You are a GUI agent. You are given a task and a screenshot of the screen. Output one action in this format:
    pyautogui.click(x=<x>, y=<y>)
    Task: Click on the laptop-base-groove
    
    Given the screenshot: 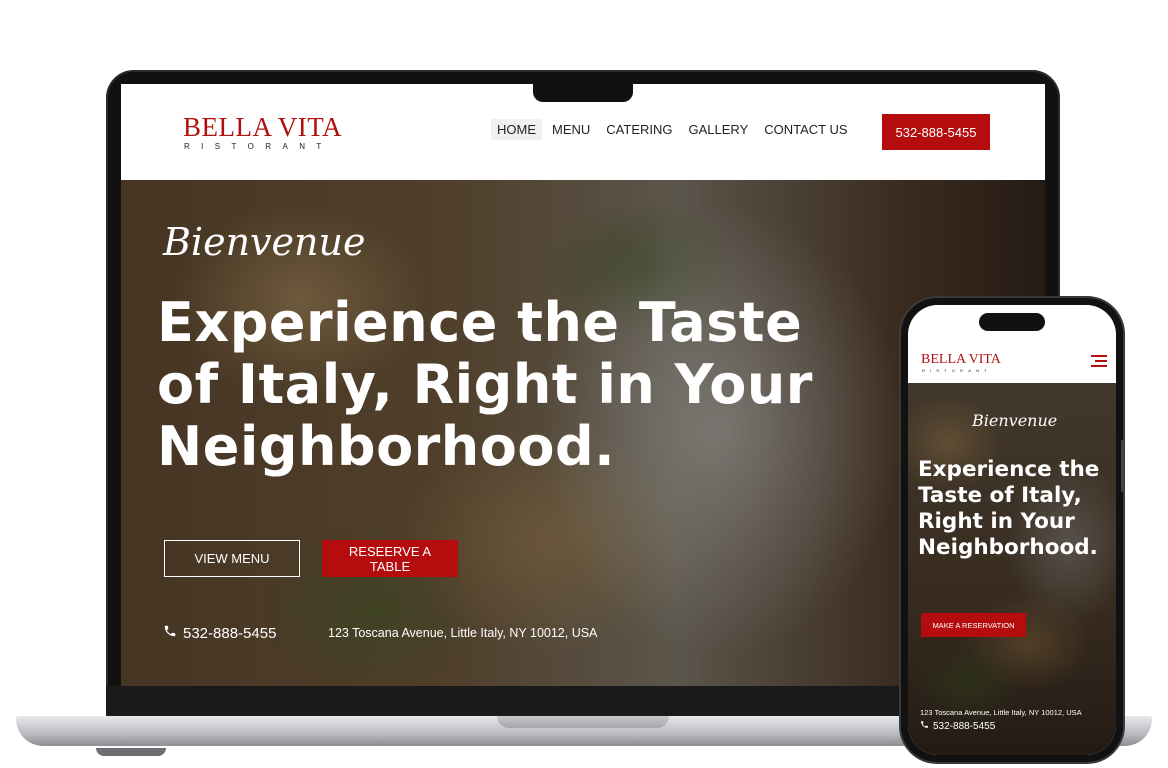 What is the action you would take?
    pyautogui.click(x=583, y=722)
    